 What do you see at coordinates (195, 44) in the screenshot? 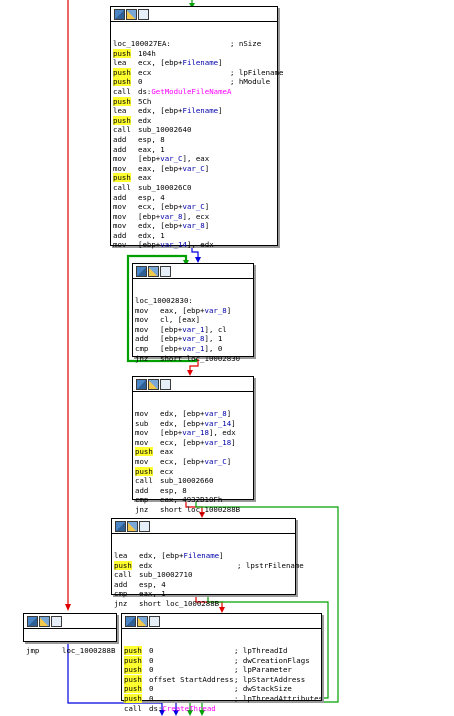
I see `asm-line: loc_100027EA: ; nSize` at bounding box center [195, 44].